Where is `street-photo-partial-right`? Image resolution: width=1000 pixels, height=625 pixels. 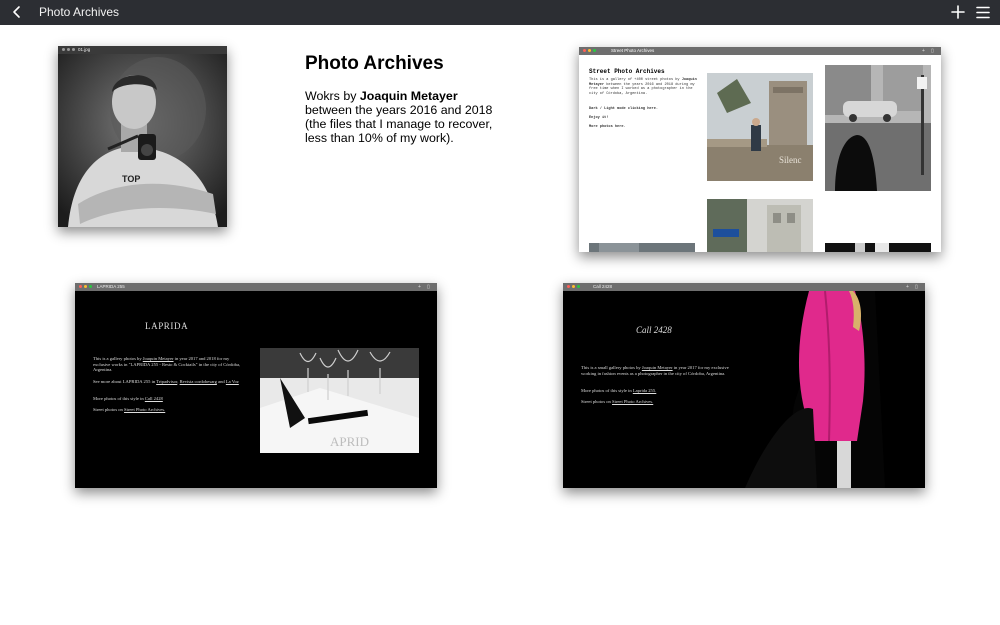
street-photo-partial-right is located at coordinates (878, 247).